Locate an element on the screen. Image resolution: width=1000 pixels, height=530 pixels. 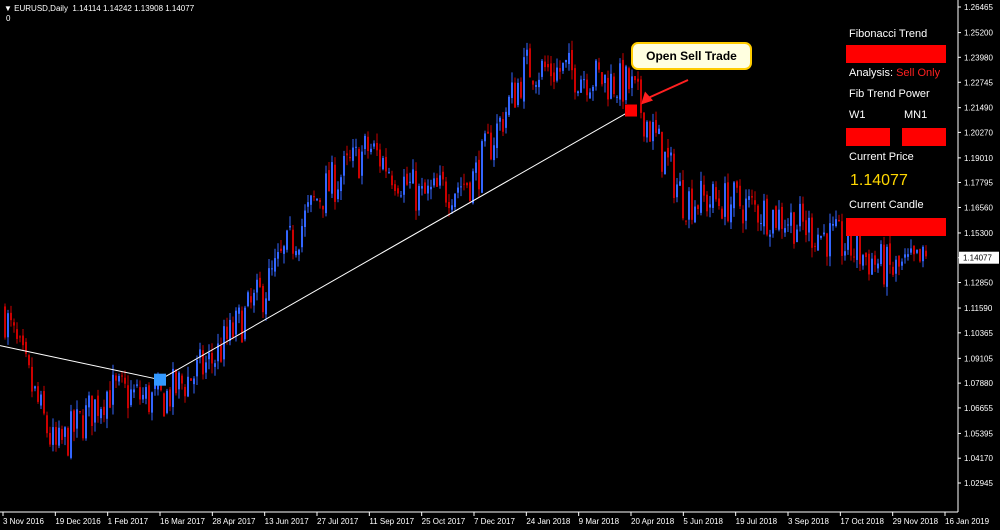
menu-arrow-icon: ▼ is located at coordinates (8, 8).